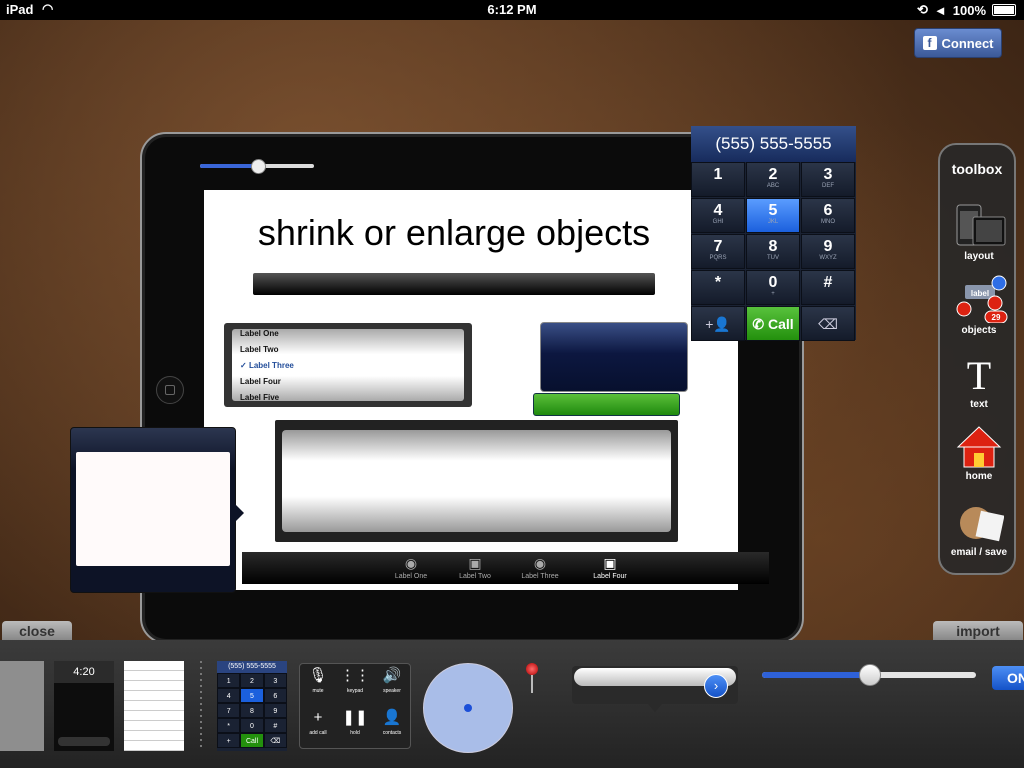 This screenshot has width=1024, height=768. Describe the element at coordinates (773, 251) in the screenshot. I see `key-8: 8 TUV` at that location.